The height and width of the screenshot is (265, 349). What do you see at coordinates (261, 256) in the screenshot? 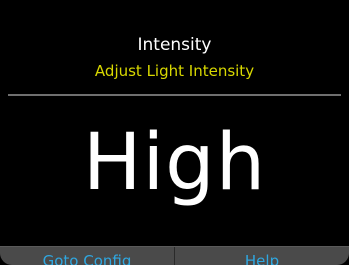
I see `help-button: Help` at bounding box center [261, 256].